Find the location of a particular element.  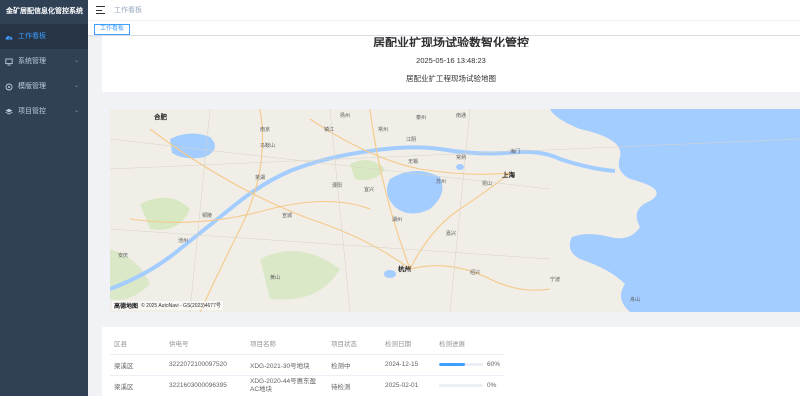

sidebar-item-dashboard: 工作看板 is located at coordinates (44, 36).